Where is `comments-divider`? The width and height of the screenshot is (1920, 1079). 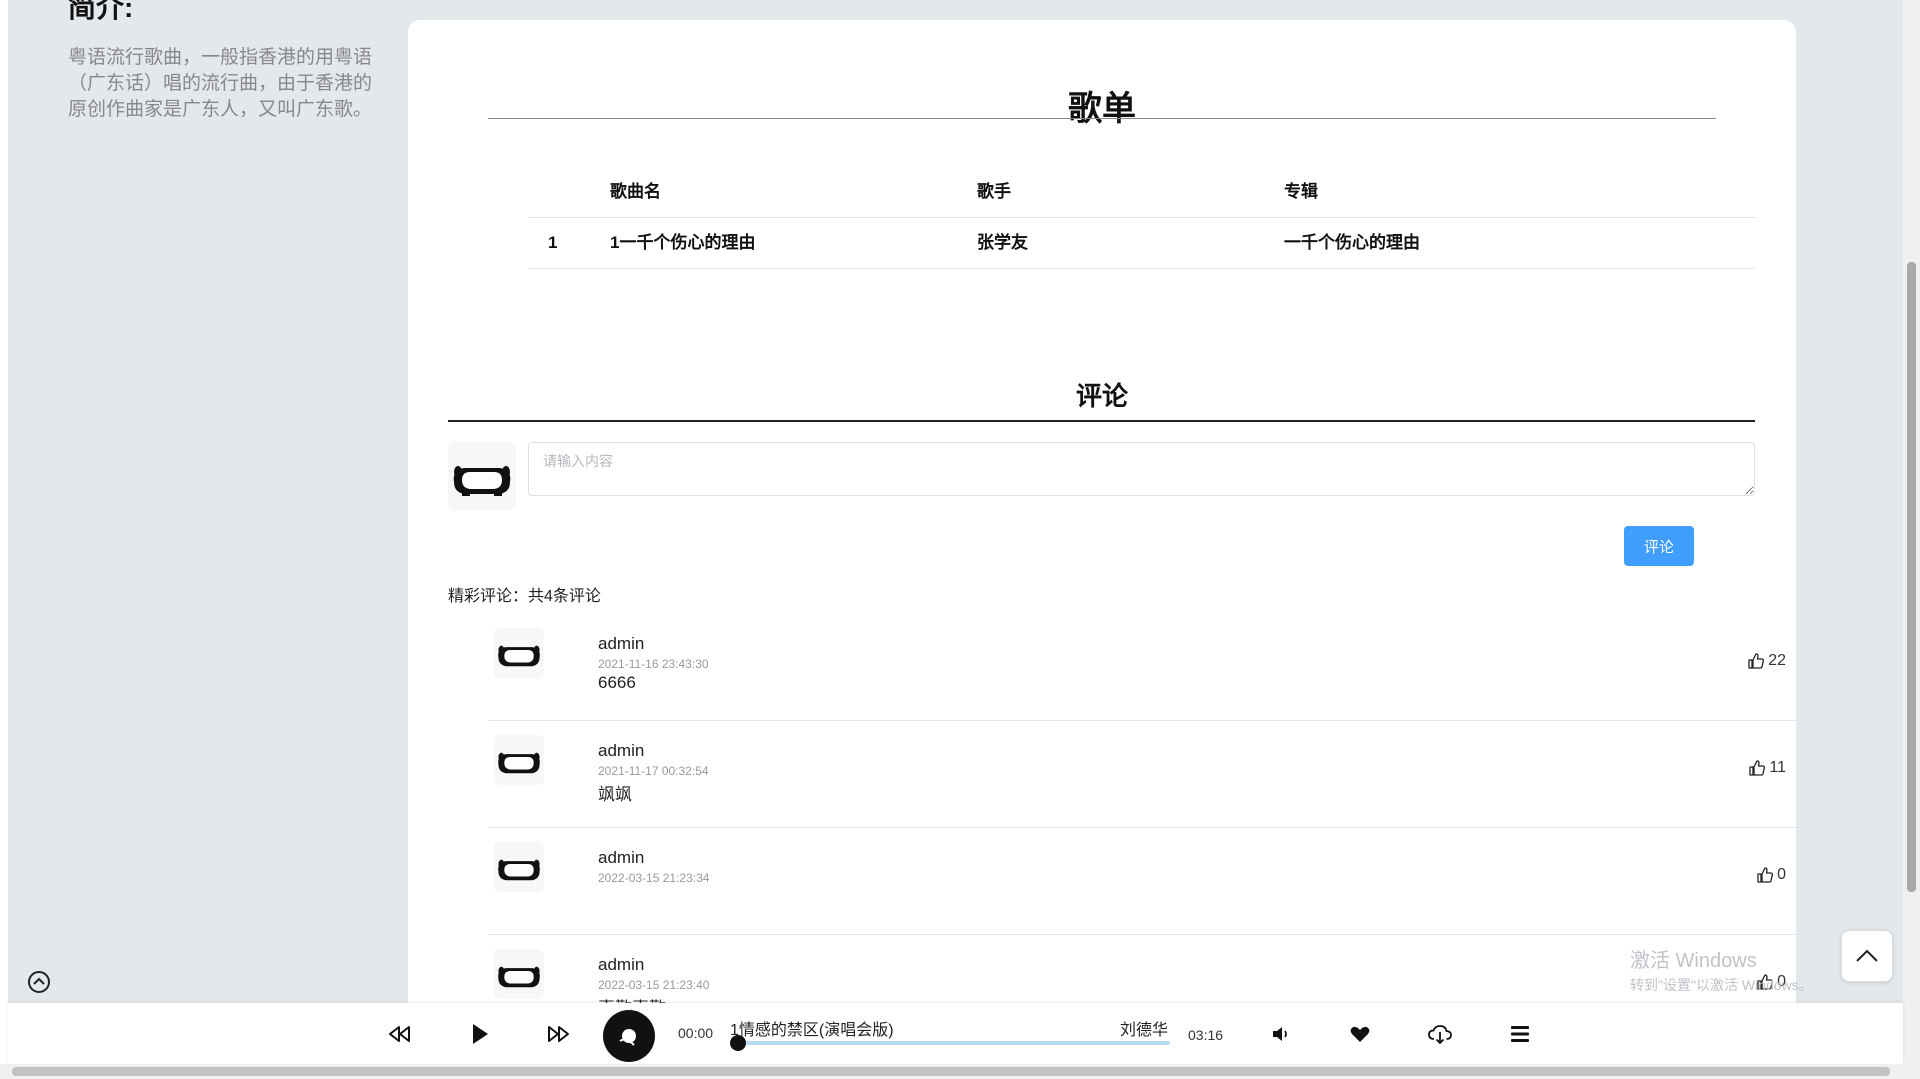
comments-divider is located at coordinates (1101, 421).